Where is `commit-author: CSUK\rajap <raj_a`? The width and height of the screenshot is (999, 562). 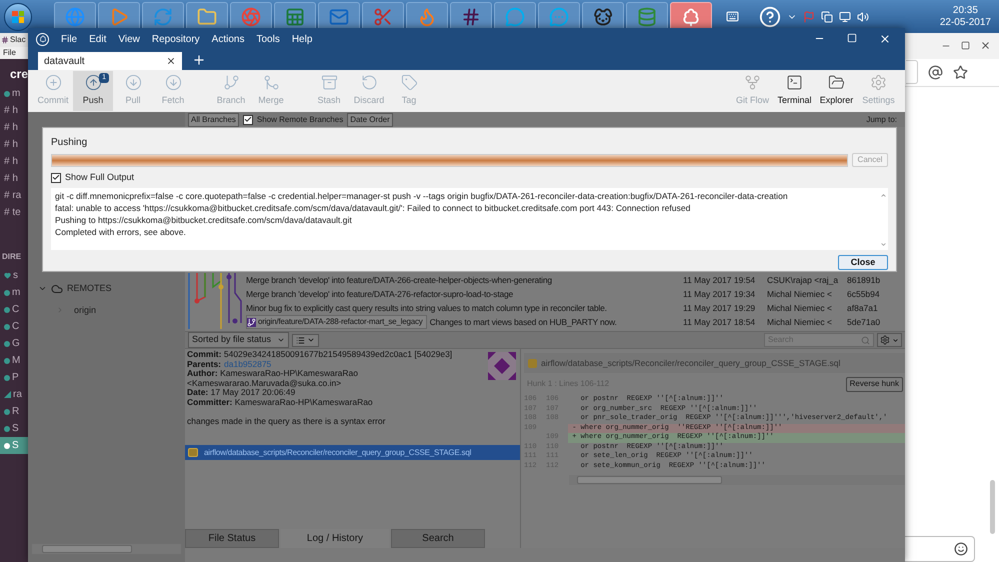 commit-author: CSUK\rajap <raj_a is located at coordinates (803, 280).